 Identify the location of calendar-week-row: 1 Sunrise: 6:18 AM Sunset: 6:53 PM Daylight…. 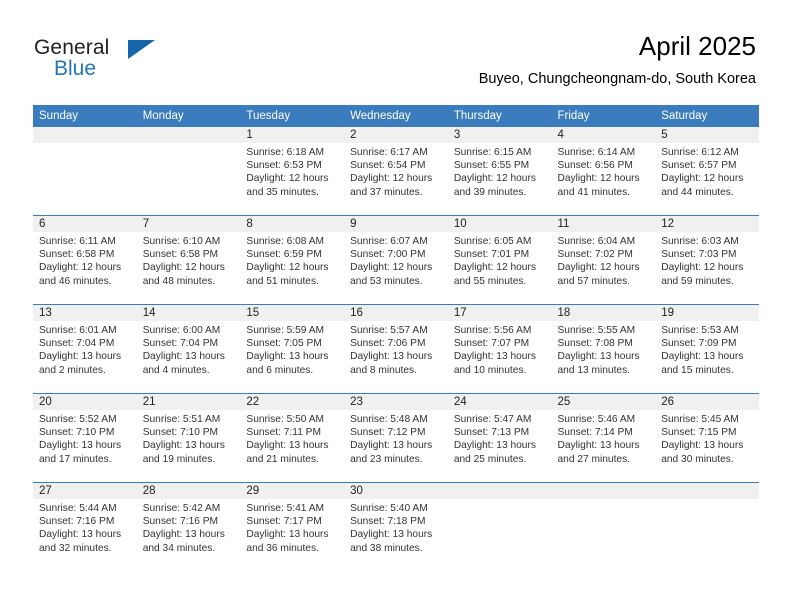
(396, 171).